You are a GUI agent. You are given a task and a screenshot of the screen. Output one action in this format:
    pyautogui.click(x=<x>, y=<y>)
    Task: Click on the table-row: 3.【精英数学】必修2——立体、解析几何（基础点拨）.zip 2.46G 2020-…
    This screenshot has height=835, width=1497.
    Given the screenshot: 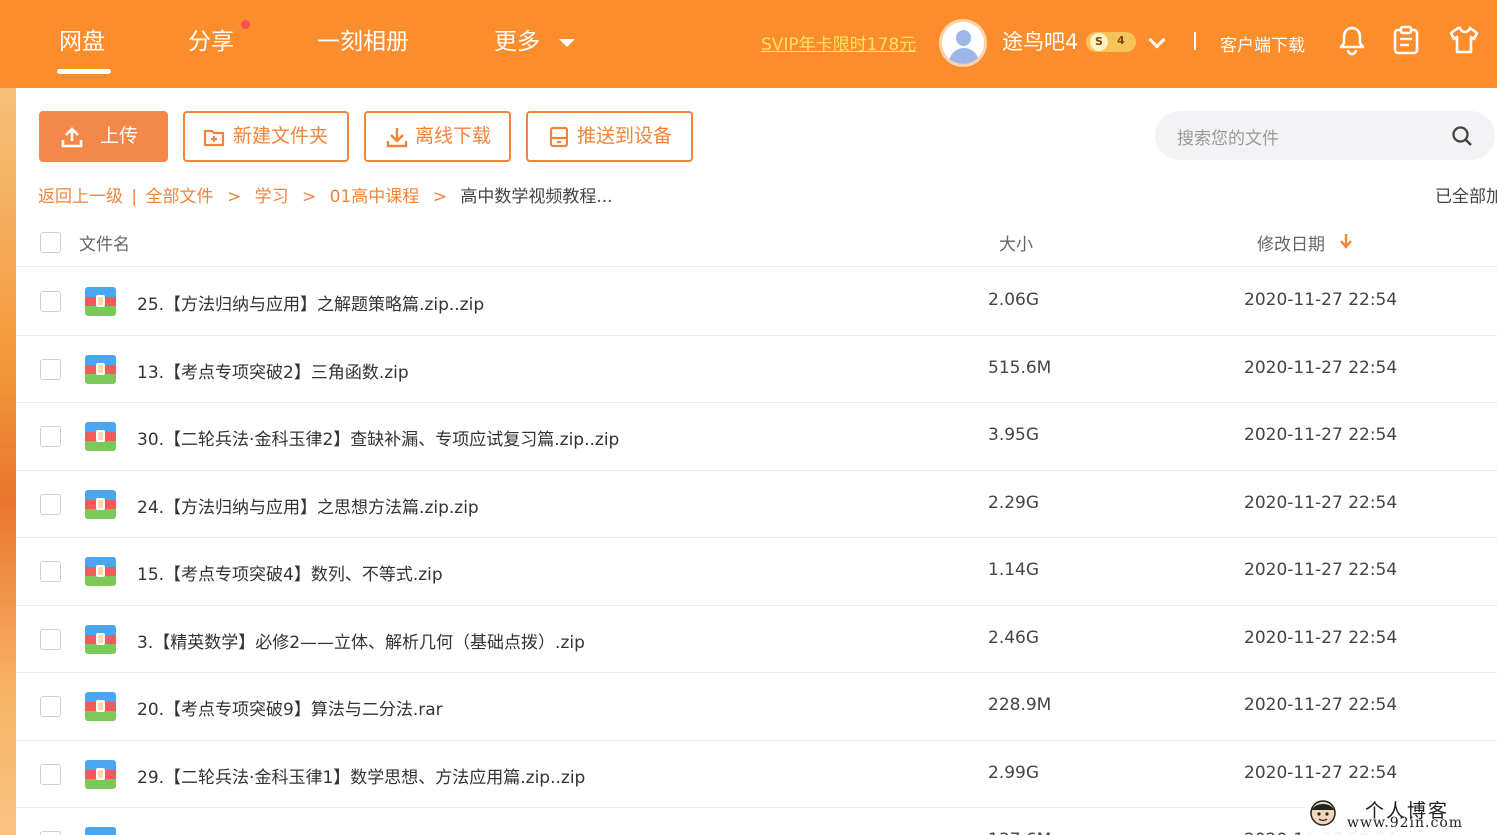 What is the action you would take?
    pyautogui.click(x=756, y=639)
    